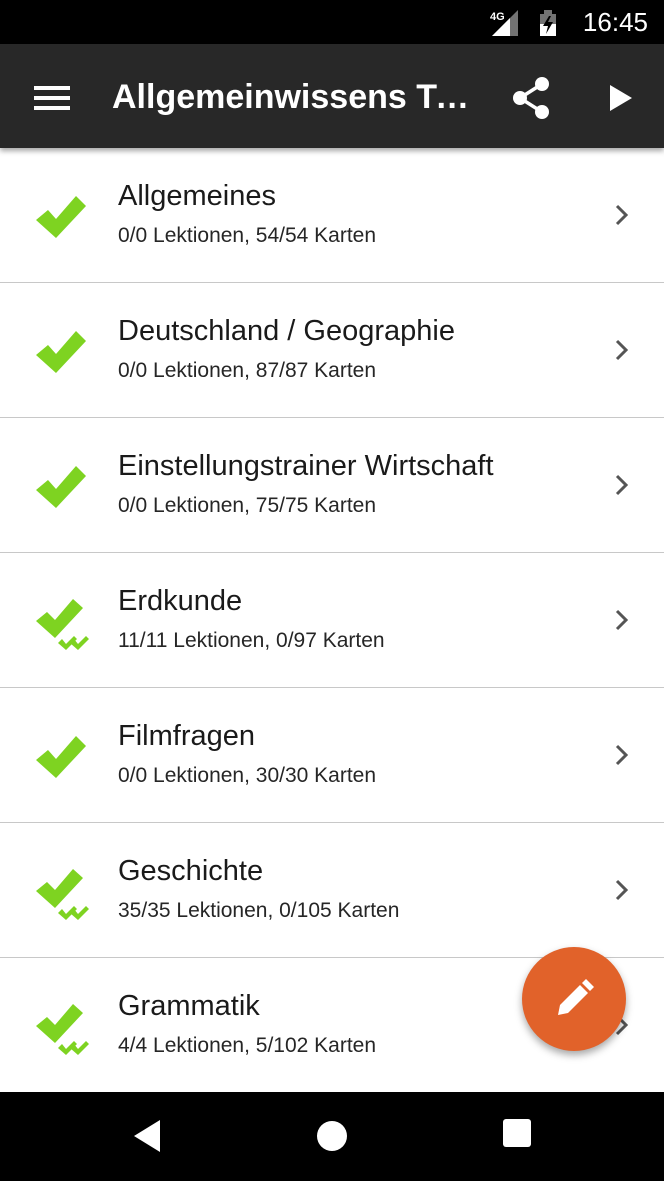 This screenshot has width=664, height=1181. I want to click on course-title: Geschichte, so click(191, 871).